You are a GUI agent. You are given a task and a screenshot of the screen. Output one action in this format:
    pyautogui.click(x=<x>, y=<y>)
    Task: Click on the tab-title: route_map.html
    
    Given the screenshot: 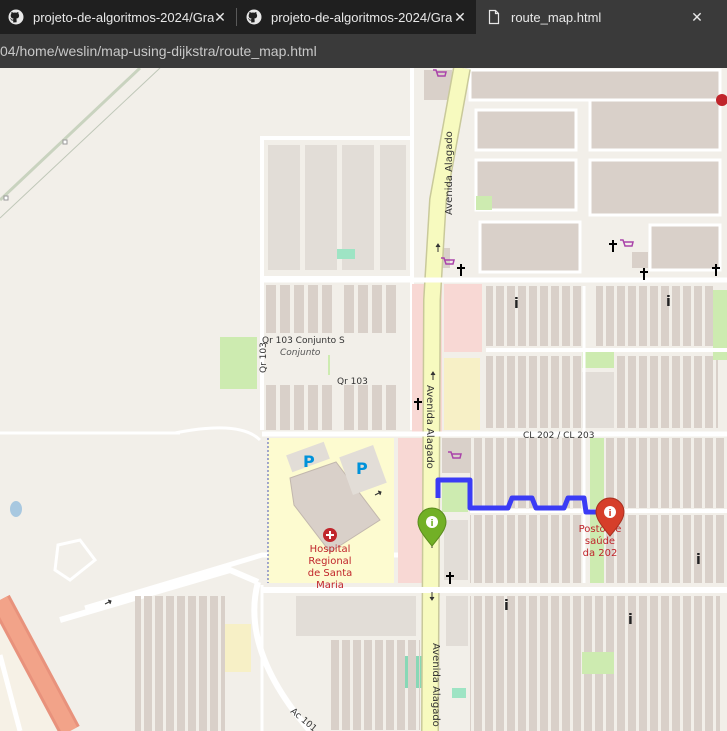 What is the action you would take?
    pyautogui.click(x=556, y=17)
    